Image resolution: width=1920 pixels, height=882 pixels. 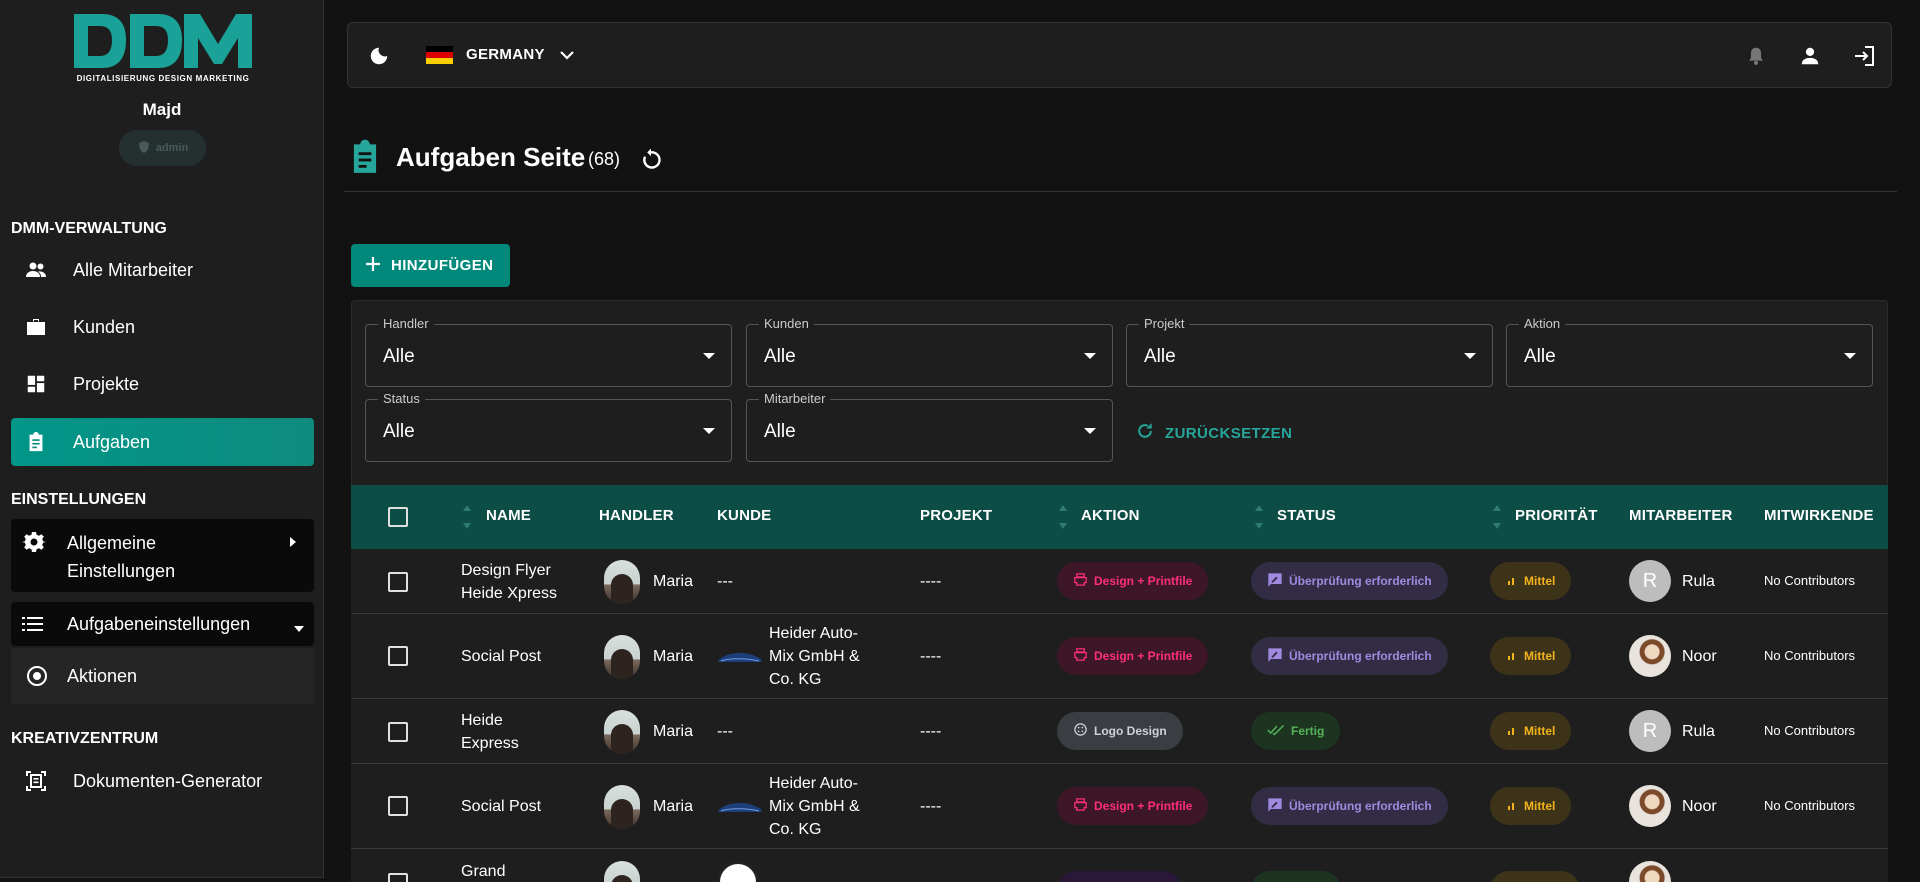 I want to click on list-icon, so click(x=33, y=626).